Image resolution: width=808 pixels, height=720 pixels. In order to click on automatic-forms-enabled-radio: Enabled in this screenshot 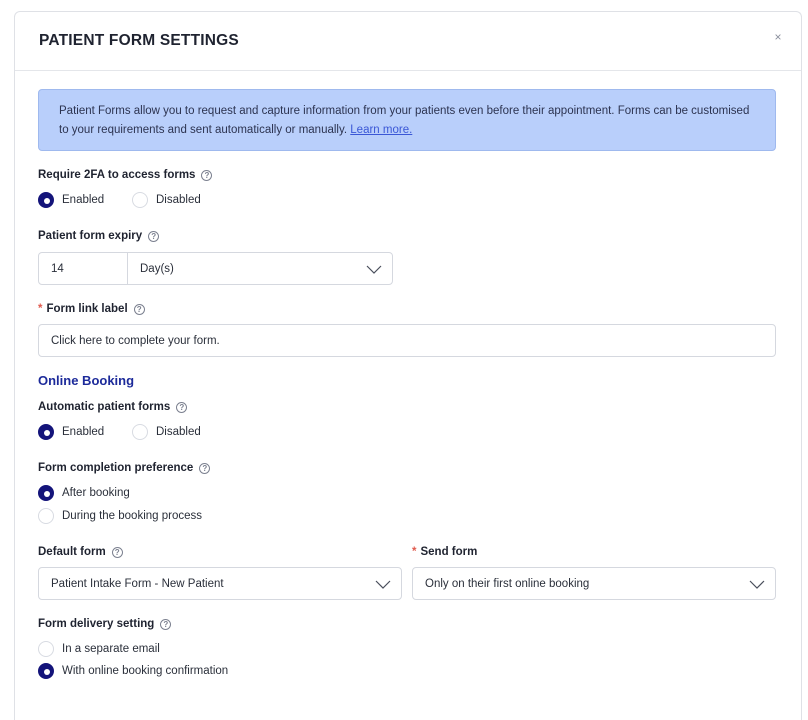, I will do `click(71, 432)`.